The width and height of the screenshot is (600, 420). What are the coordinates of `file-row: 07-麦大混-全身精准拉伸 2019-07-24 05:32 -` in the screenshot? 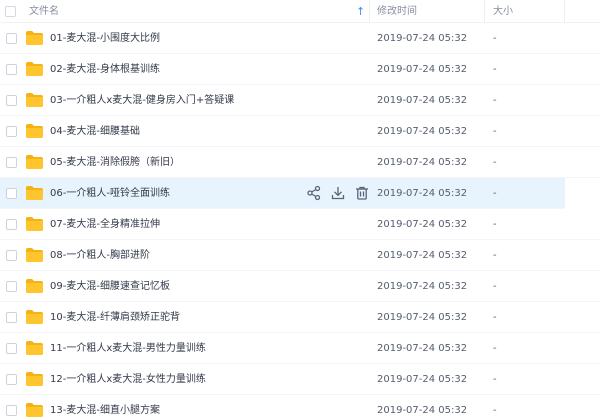 It's located at (300, 224).